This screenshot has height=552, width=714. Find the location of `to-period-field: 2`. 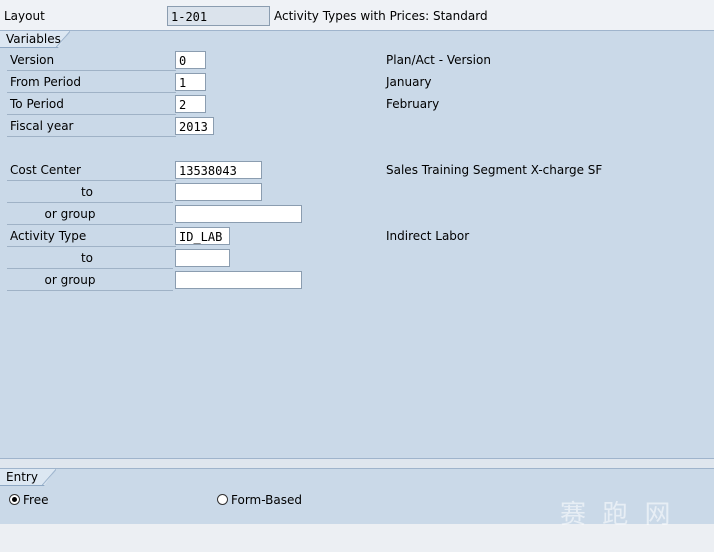

to-period-field: 2 is located at coordinates (190, 104).